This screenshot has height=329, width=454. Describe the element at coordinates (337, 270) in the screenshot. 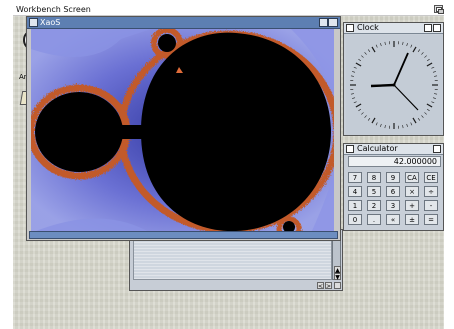

I see `scroll-up-icon: ▲` at that location.